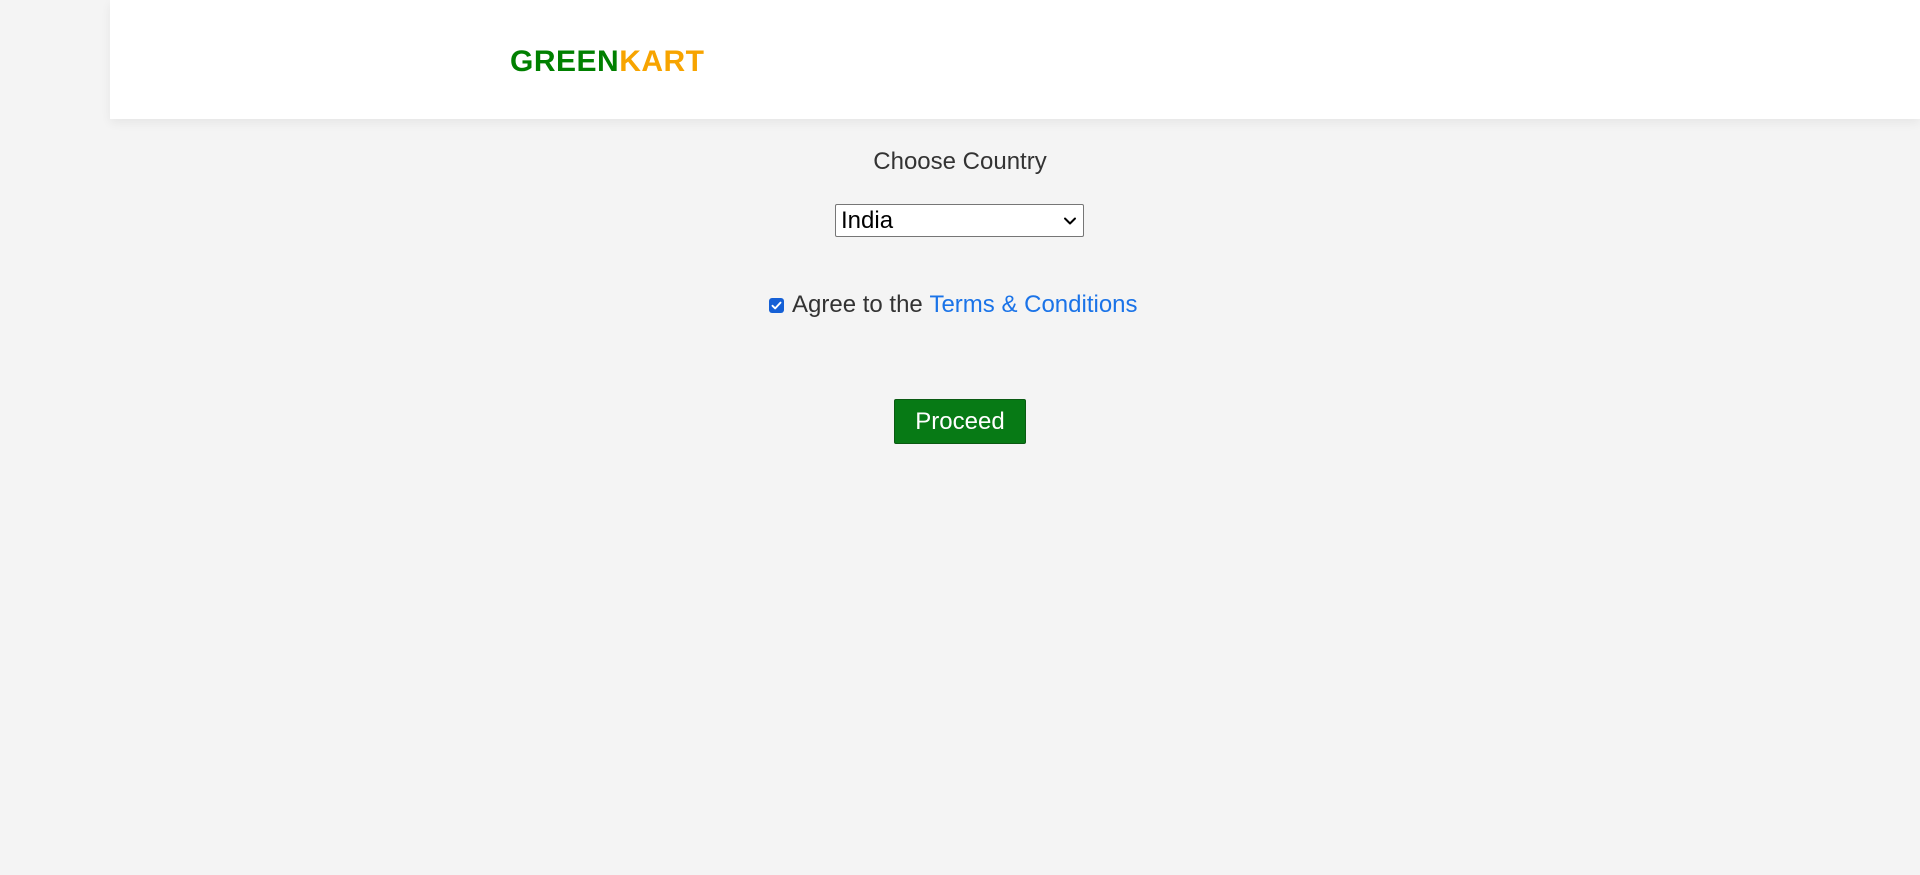 The image size is (1920, 875). I want to click on country-select-value: India, so click(867, 220).